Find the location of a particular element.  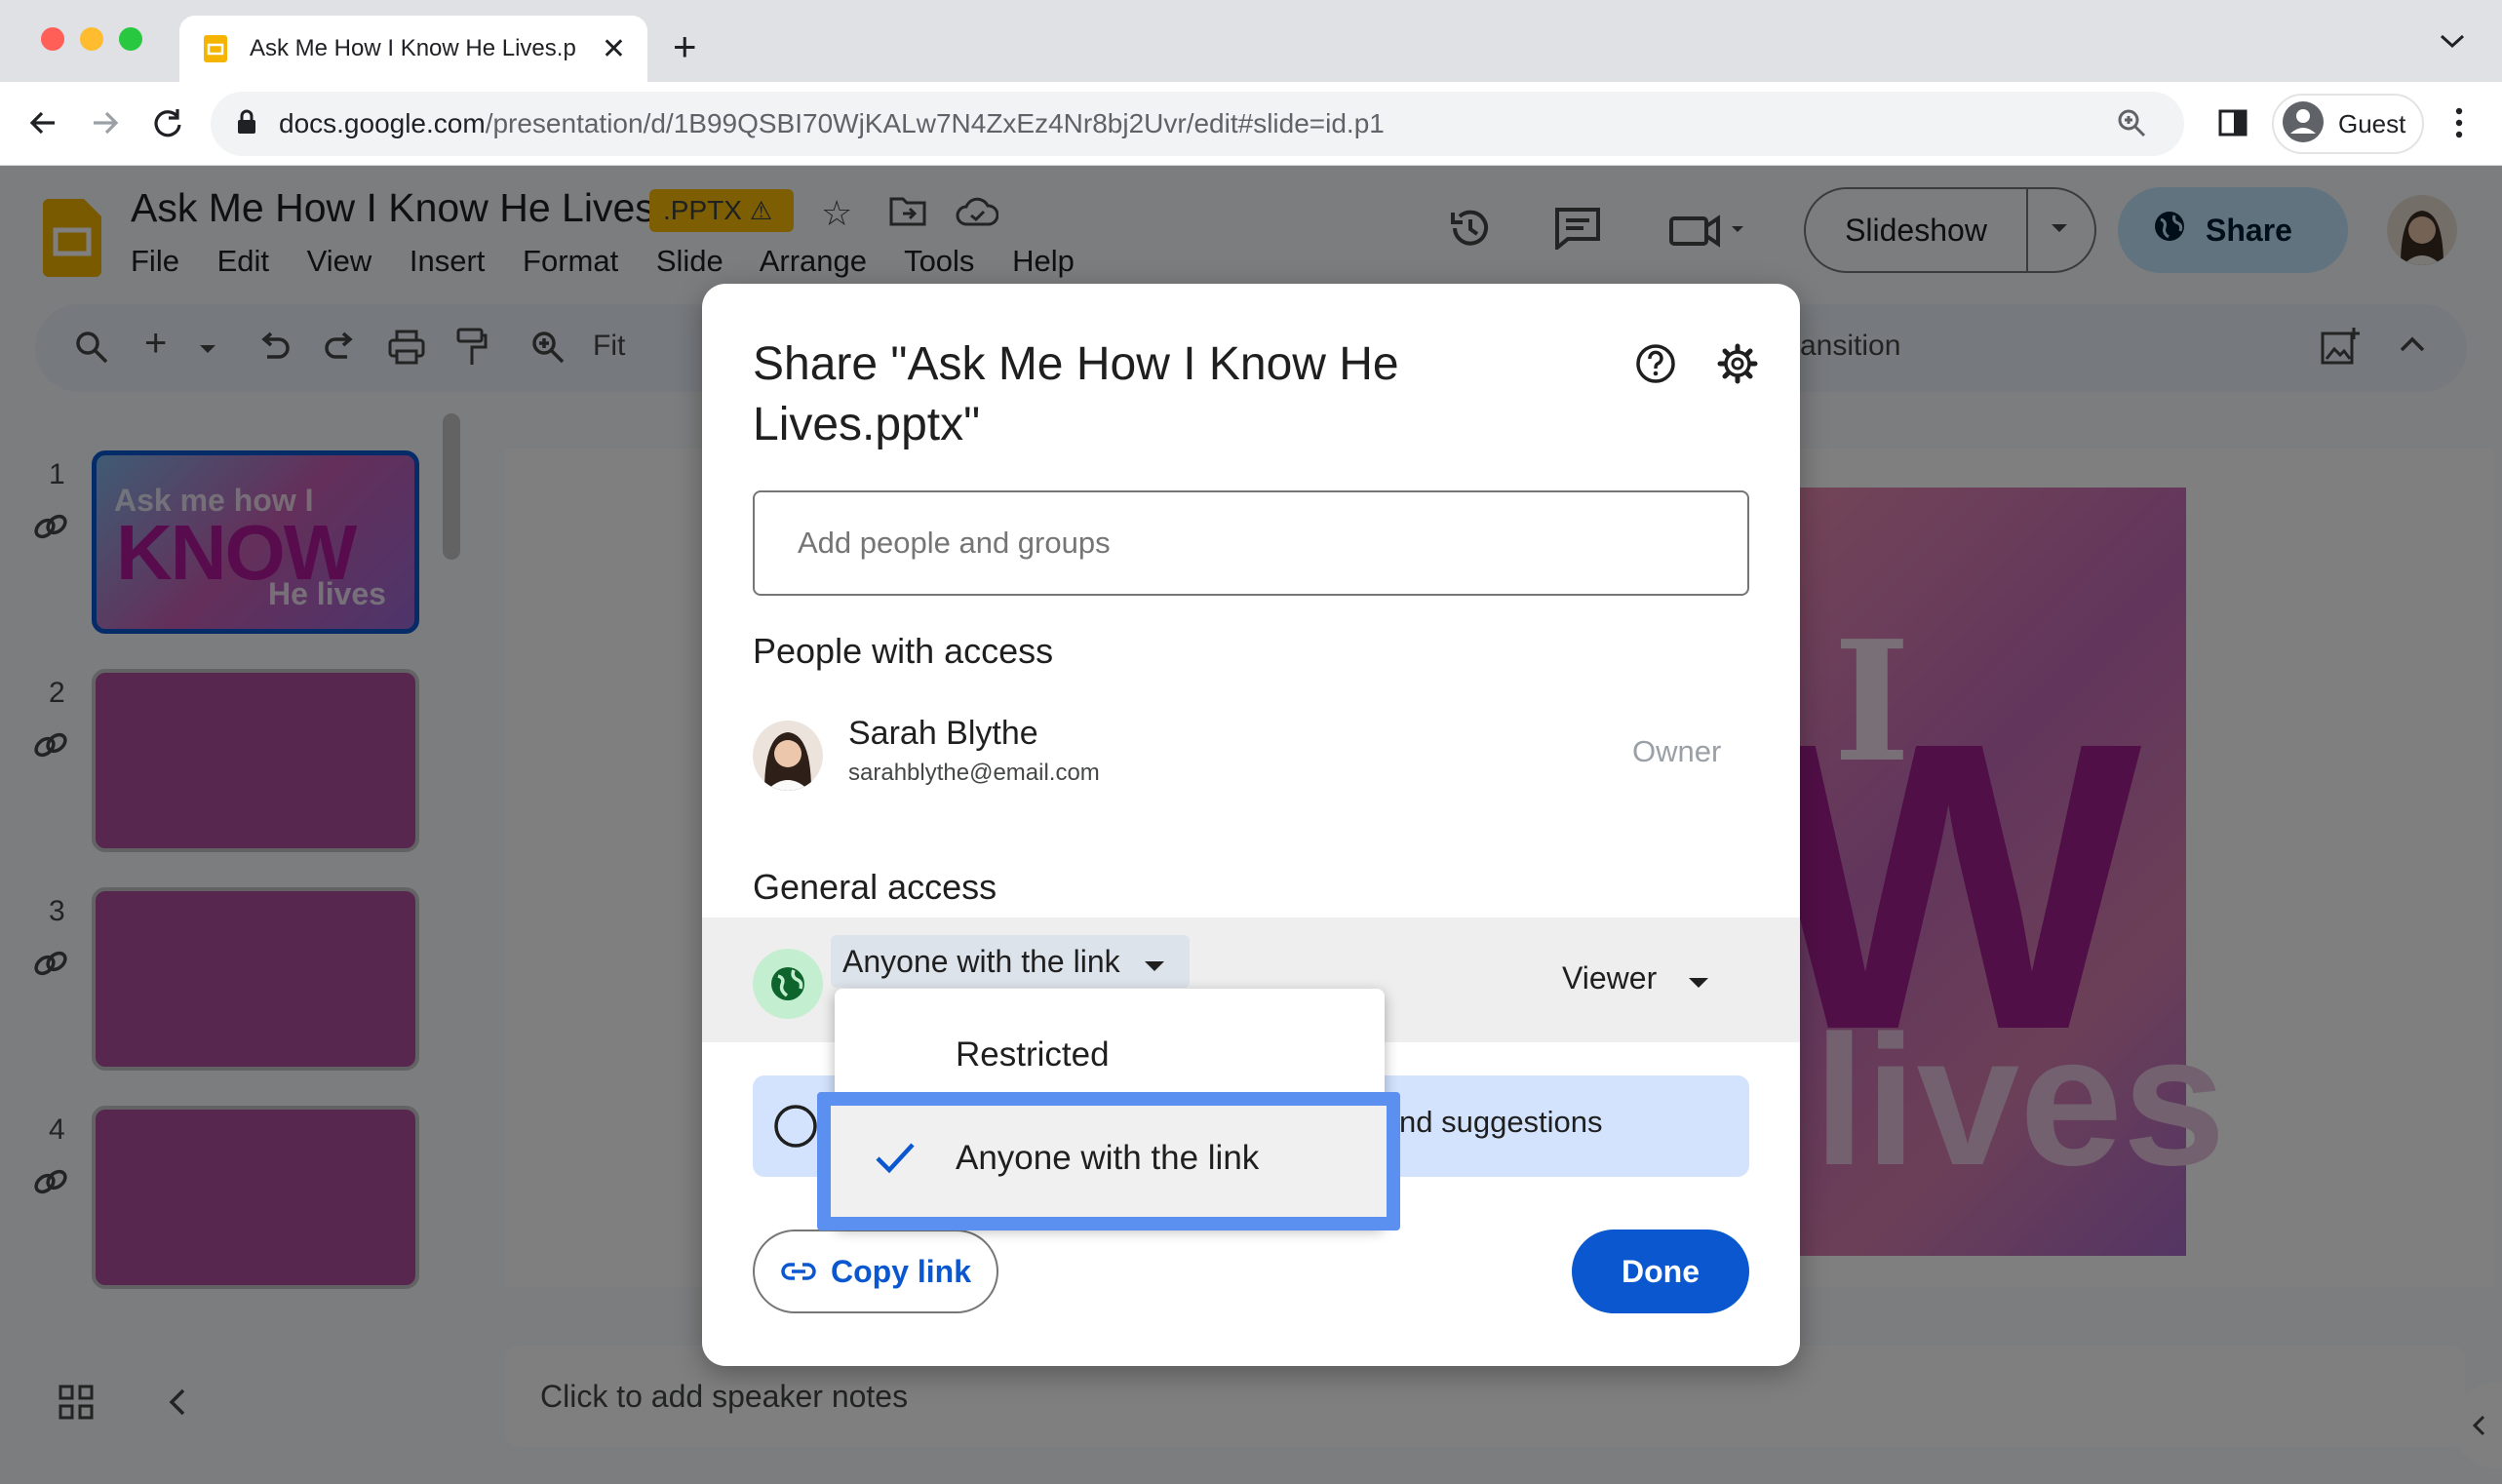

browser-tab: Ask Me How I Know He Lives.p ✕ is located at coordinates (413, 49).